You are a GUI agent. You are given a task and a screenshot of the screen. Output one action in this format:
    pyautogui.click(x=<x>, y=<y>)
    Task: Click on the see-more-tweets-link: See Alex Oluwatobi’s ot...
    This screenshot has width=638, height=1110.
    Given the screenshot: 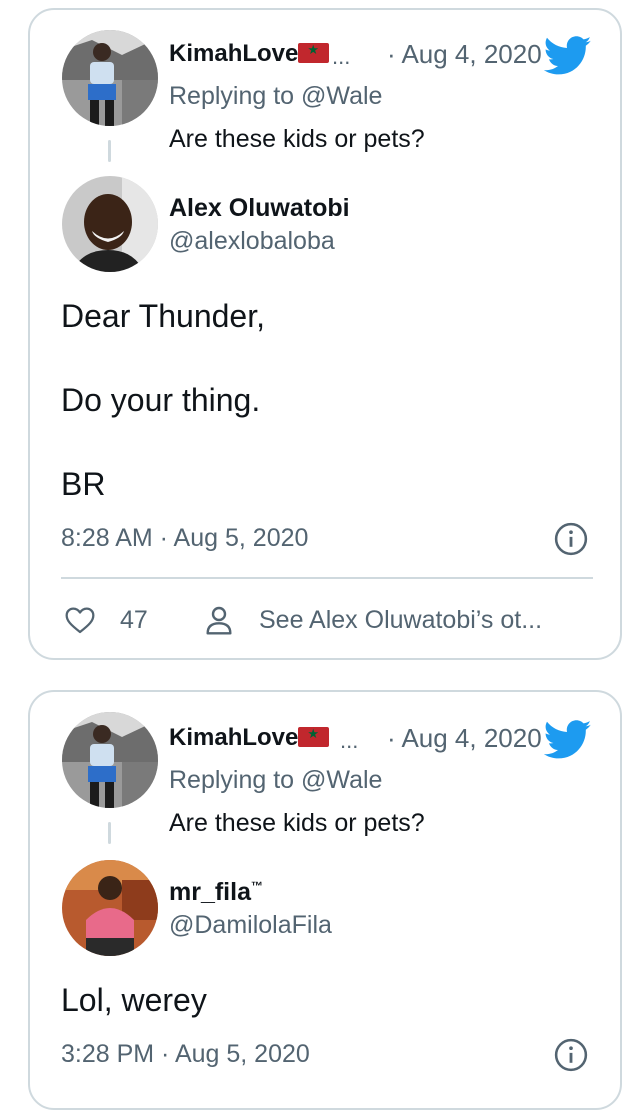 What is the action you would take?
    pyautogui.click(x=400, y=620)
    